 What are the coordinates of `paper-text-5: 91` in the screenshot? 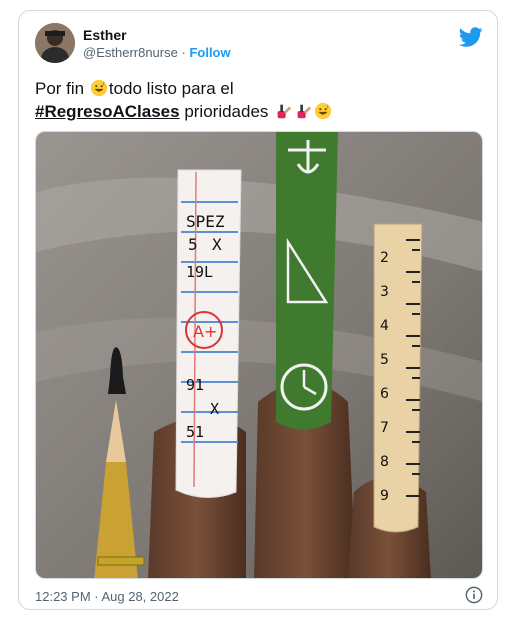 It's located at (195, 385).